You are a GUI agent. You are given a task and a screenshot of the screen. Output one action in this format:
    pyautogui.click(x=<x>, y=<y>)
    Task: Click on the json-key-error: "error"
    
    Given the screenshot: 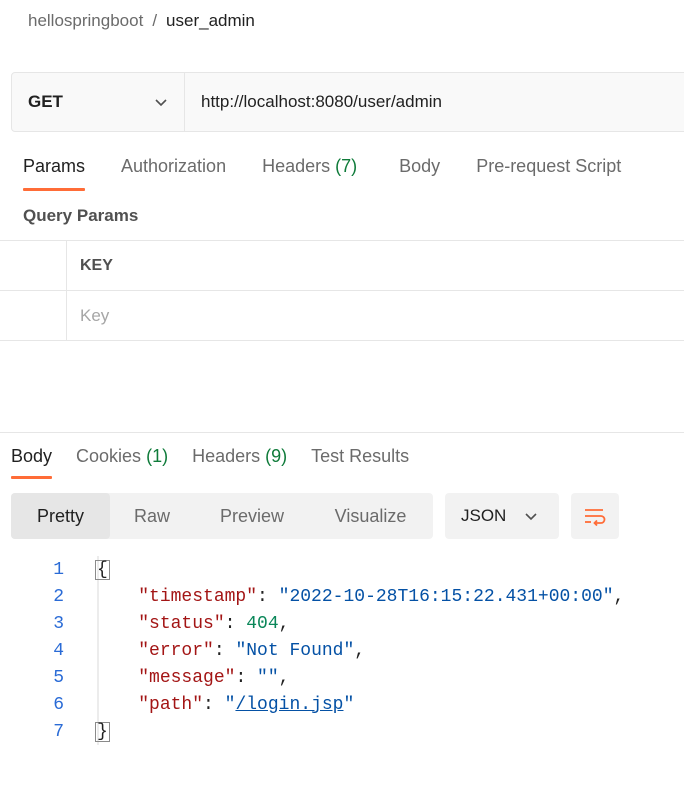 What is the action you would take?
    pyautogui.click(x=176, y=650)
    